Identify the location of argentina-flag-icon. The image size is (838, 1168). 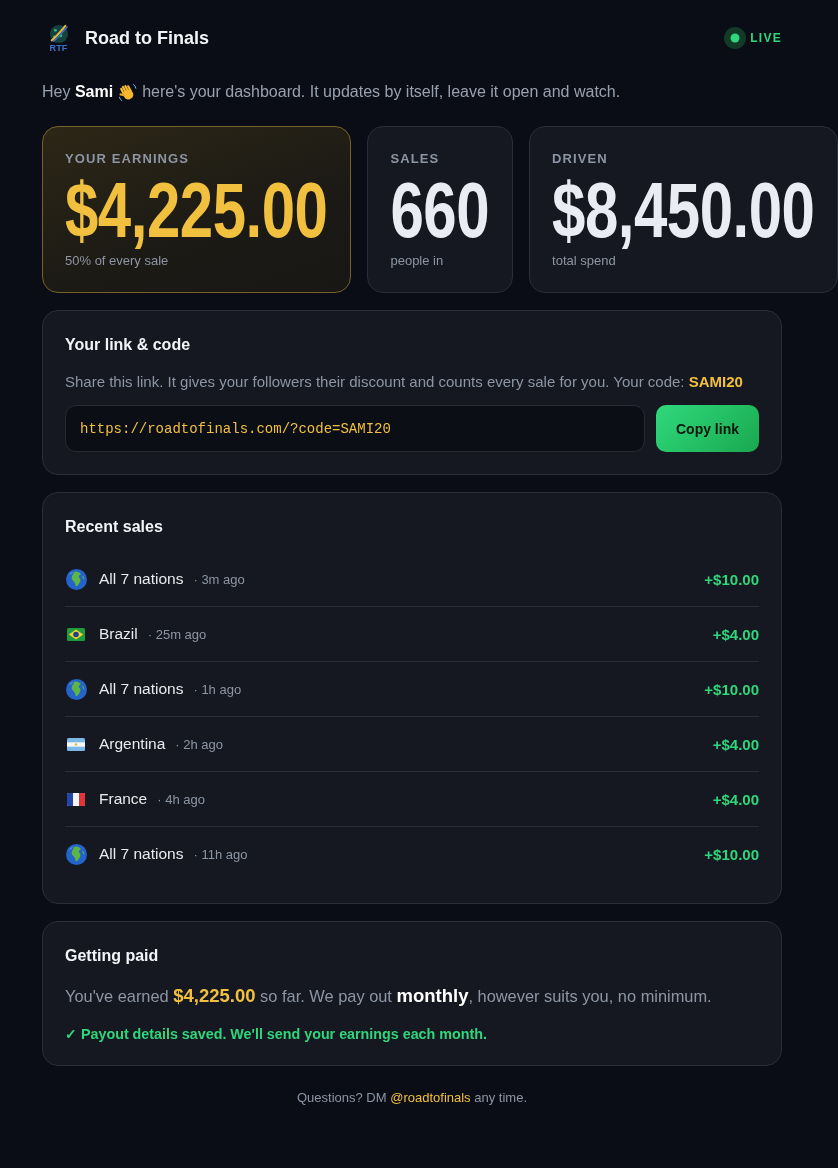
(76, 744).